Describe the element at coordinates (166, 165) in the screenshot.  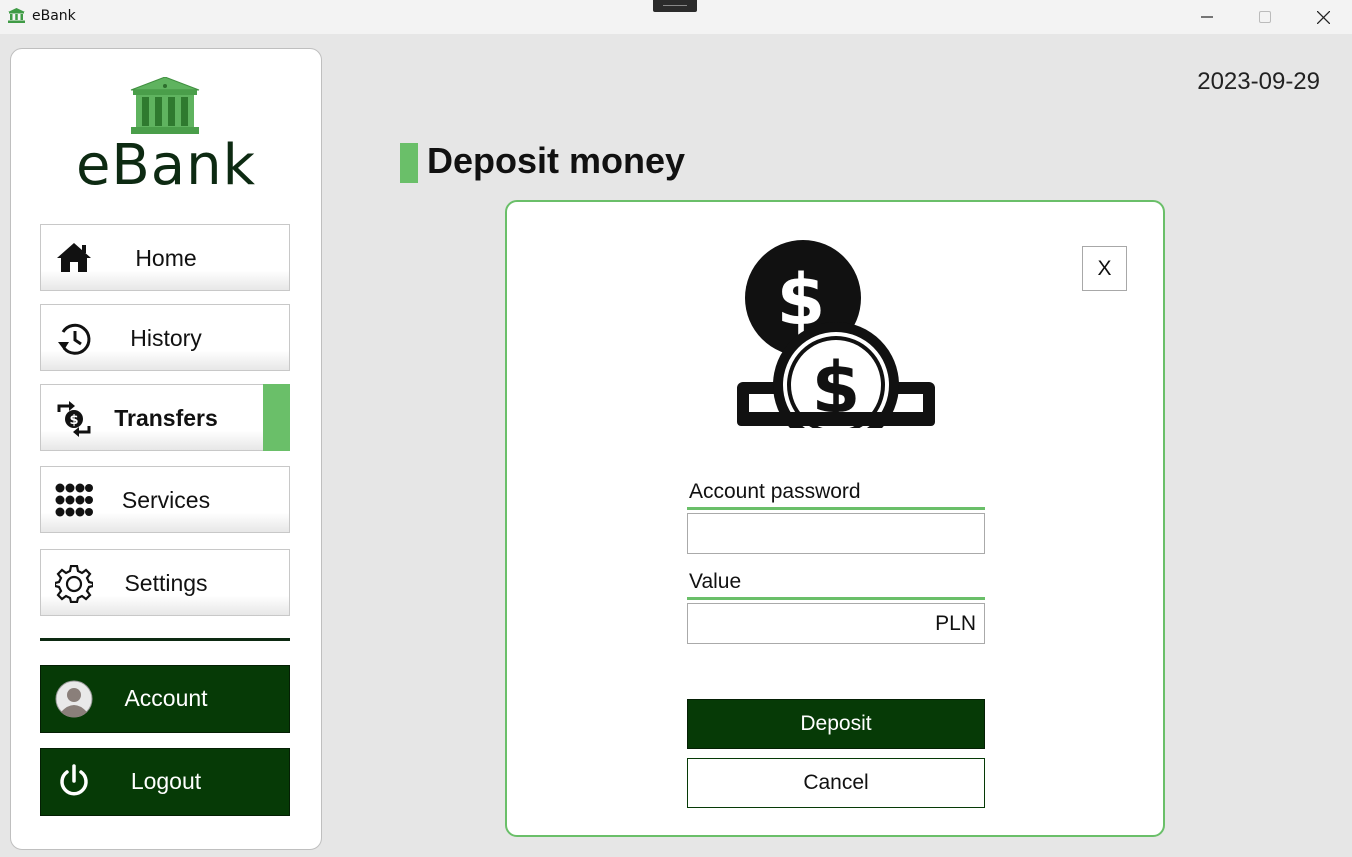
I see `logo-text: eBank` at that location.